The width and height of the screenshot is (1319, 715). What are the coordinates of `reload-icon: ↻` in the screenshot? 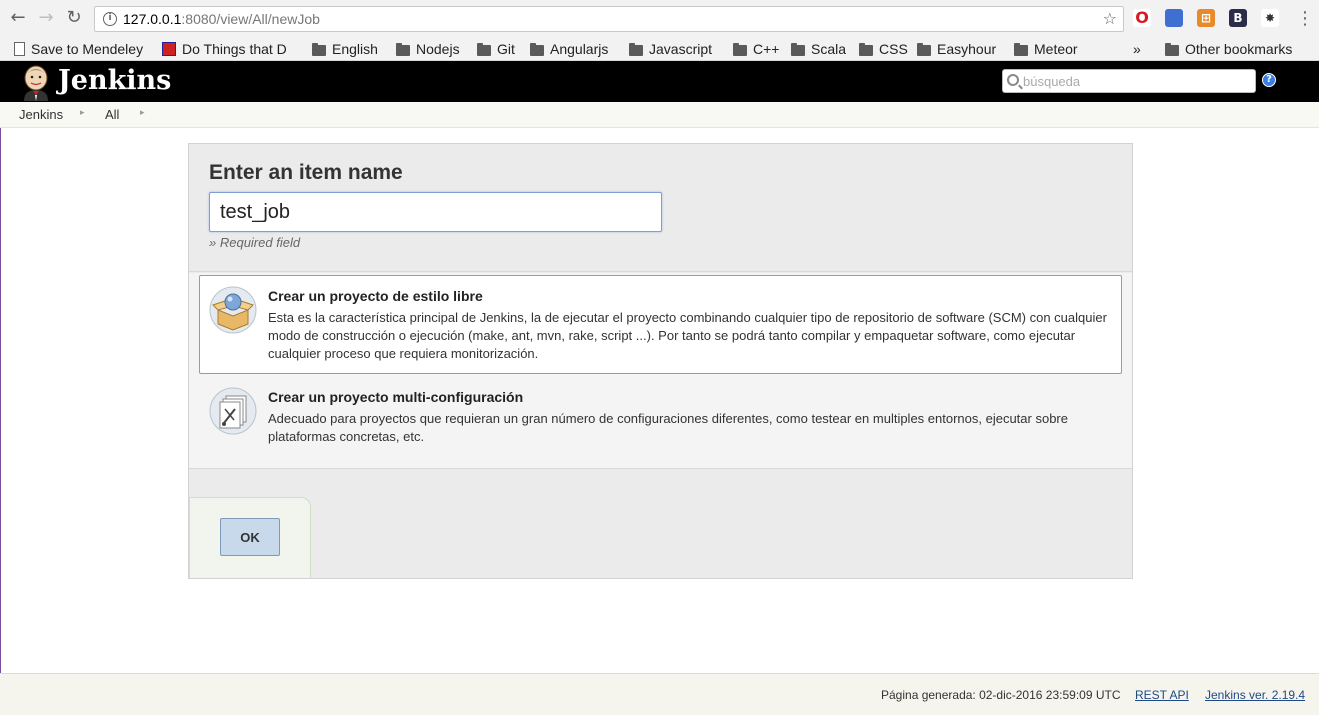 It's located at (74, 18).